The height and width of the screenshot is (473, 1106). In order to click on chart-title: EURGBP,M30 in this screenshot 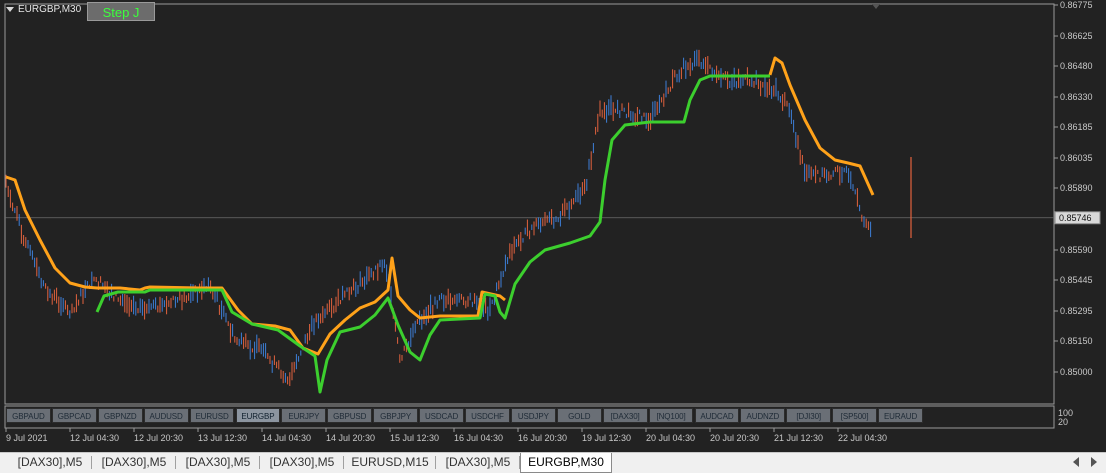, I will do `click(41, 10)`.